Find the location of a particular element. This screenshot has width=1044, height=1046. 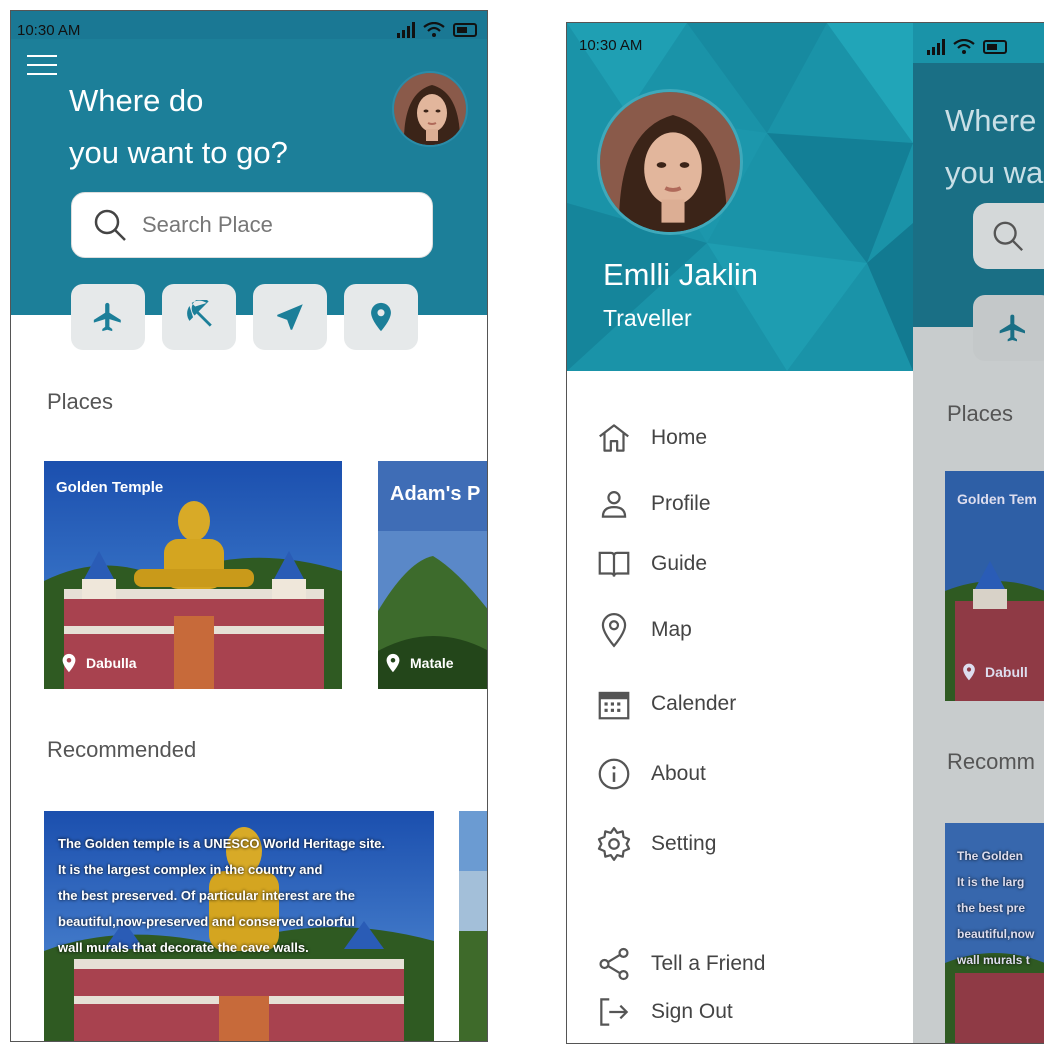

profile-avatar is located at coordinates (670, 162).